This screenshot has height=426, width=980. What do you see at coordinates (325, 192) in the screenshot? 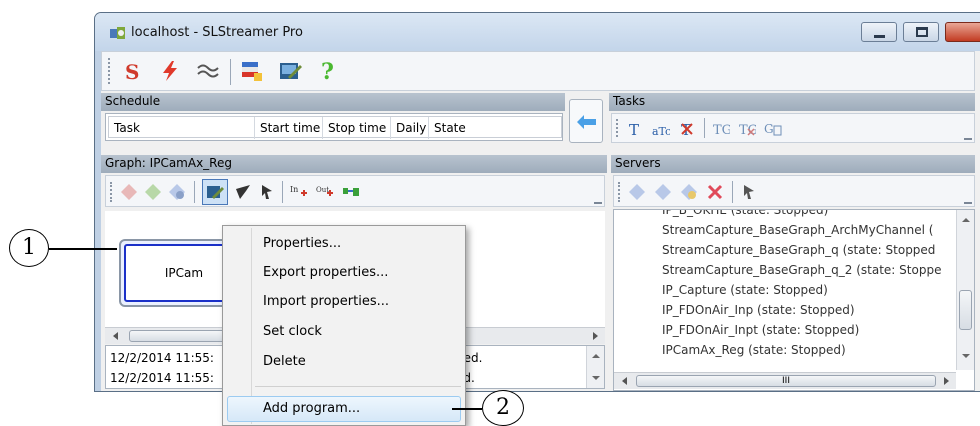
I see `add-output-icon: Out` at bounding box center [325, 192].